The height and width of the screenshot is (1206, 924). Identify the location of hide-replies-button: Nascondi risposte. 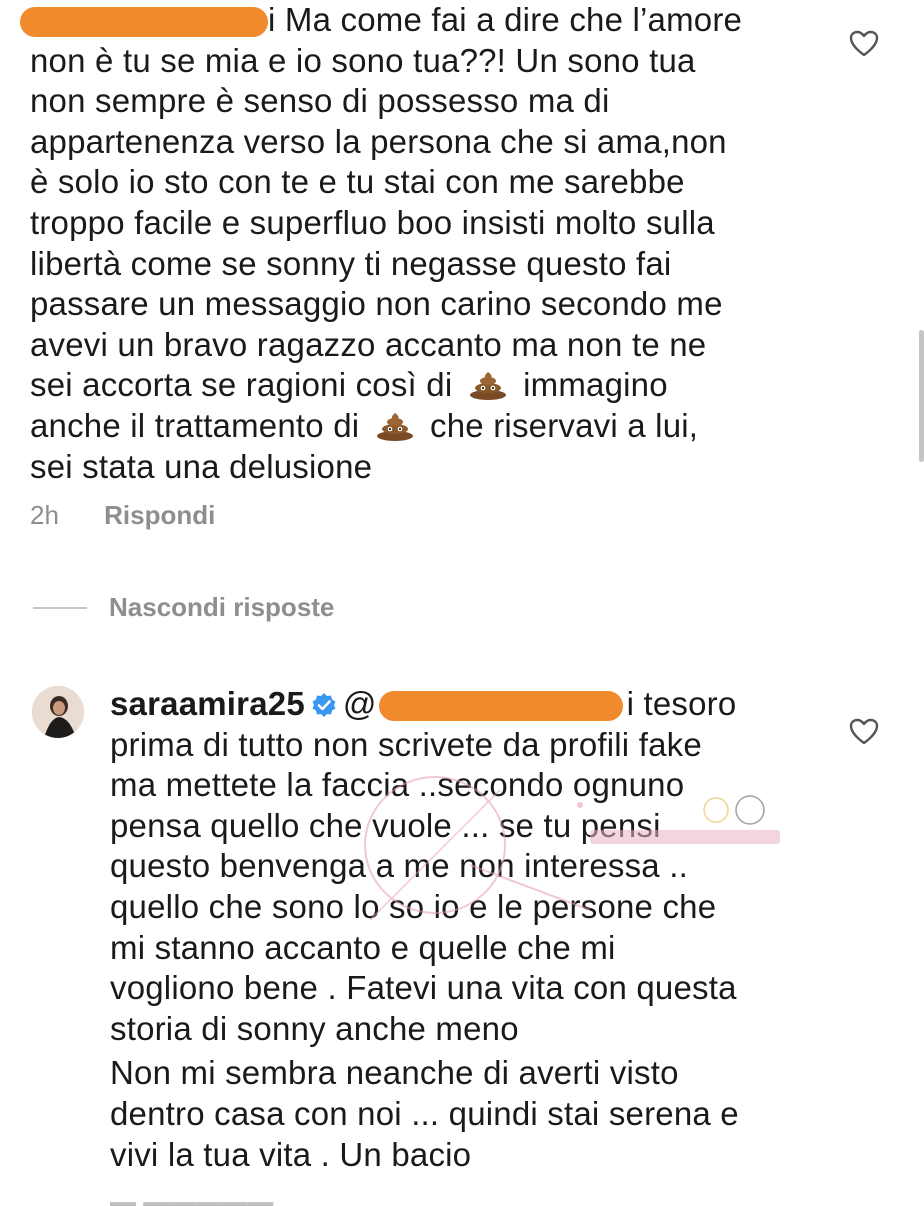
(183, 607).